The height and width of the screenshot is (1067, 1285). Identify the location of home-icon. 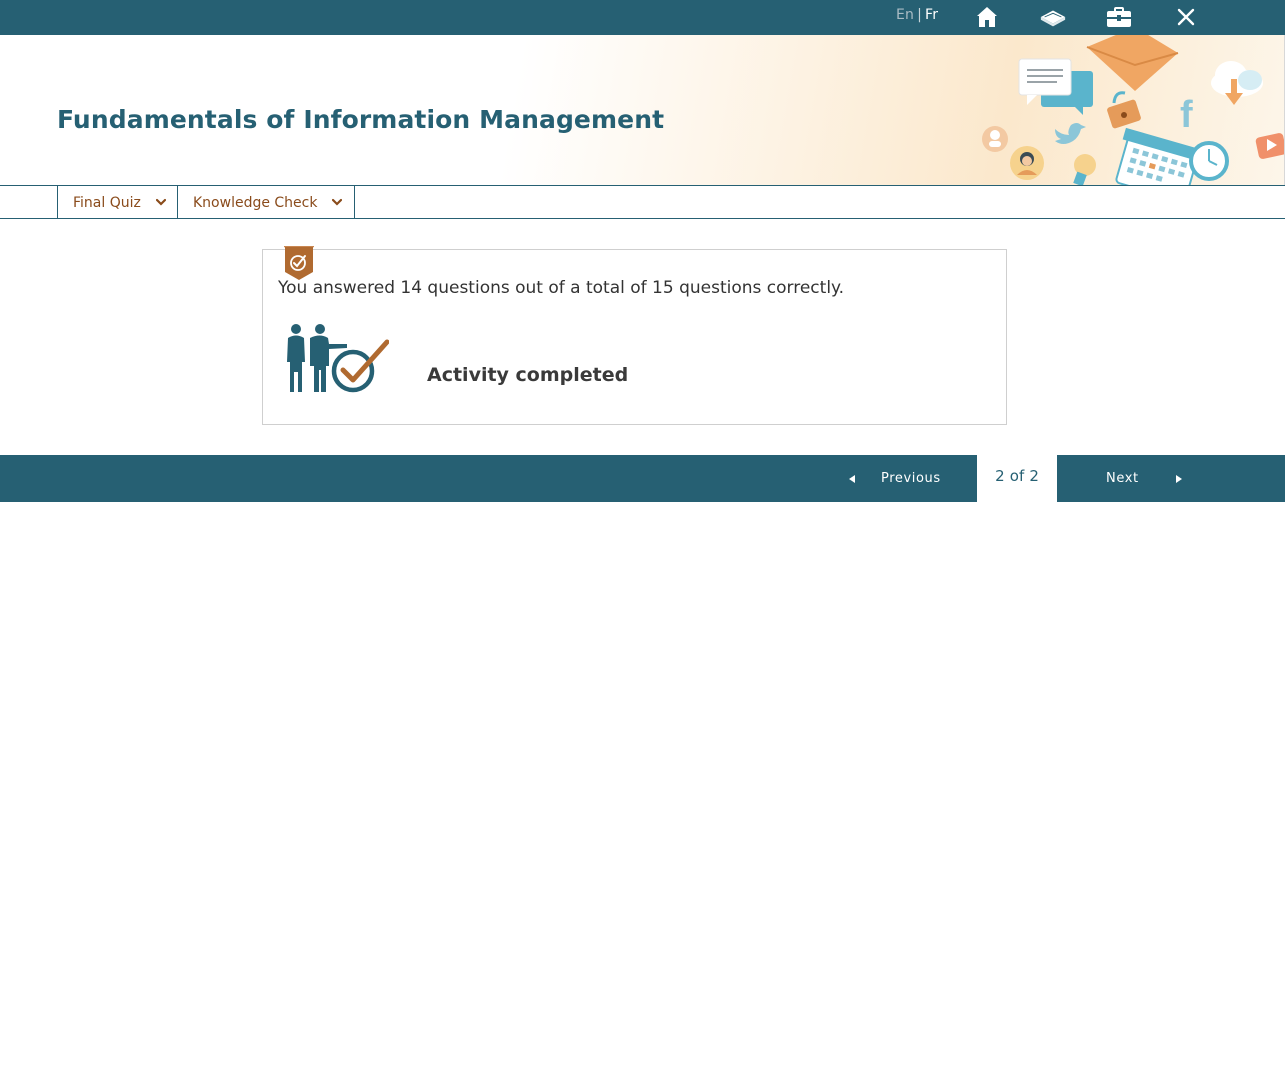
(987, 17).